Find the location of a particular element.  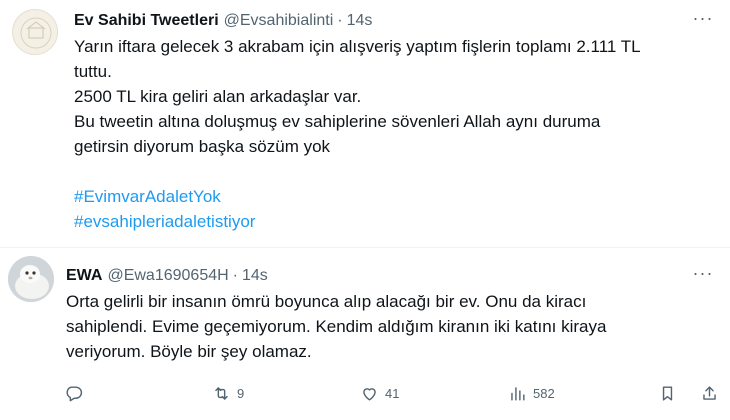

reply-button is located at coordinates (76, 393).